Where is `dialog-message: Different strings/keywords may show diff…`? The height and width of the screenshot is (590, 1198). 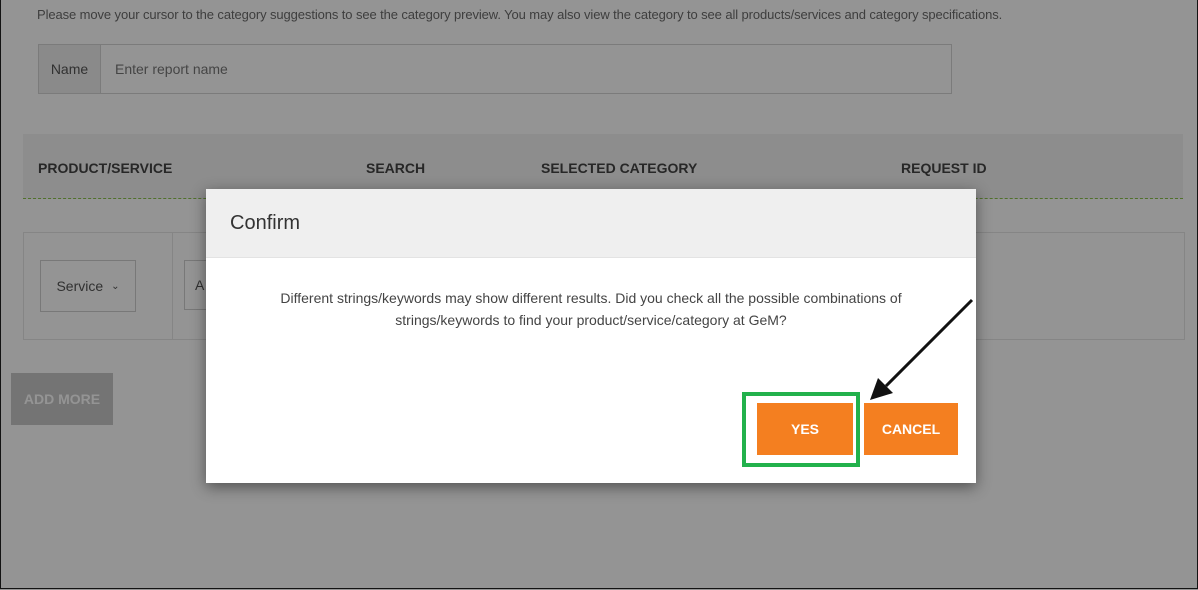 dialog-message: Different strings/keywords may show diff… is located at coordinates (591, 309).